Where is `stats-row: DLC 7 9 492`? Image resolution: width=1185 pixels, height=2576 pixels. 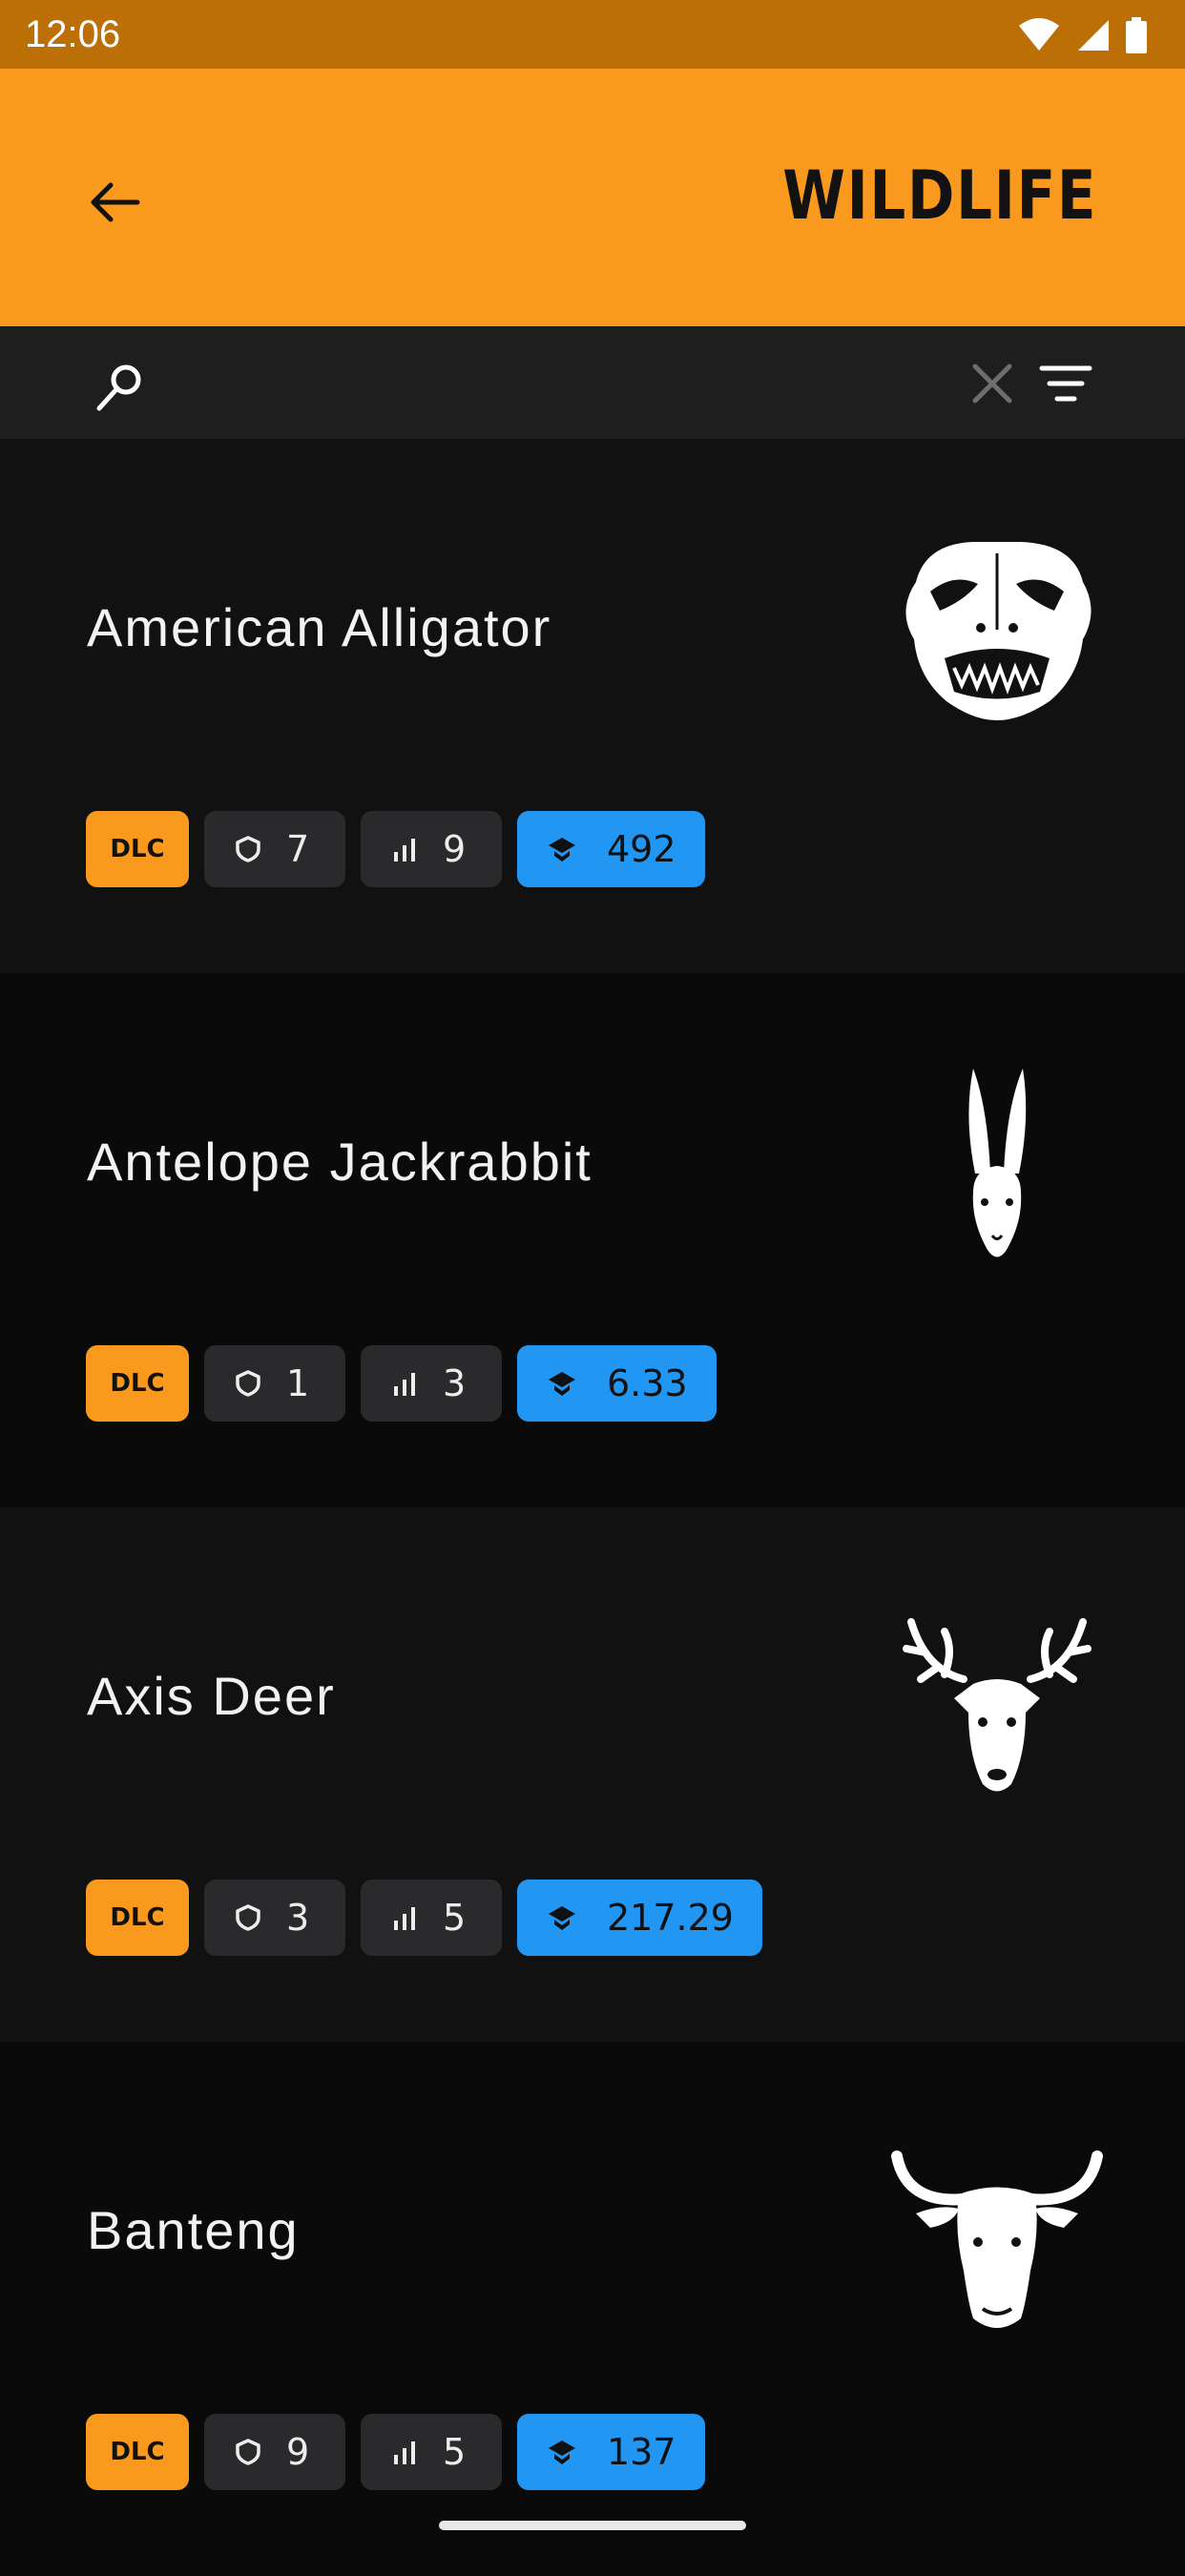
stats-row: DLC 7 9 492 is located at coordinates (395, 849).